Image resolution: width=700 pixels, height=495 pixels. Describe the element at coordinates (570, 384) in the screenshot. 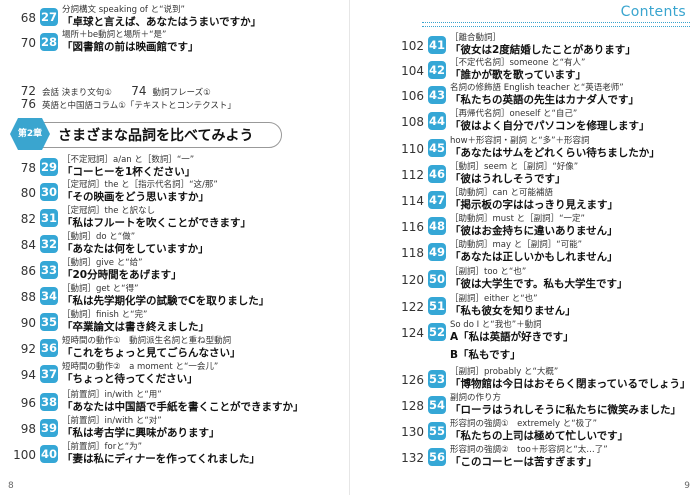

I see `example-sentence: 「博物館は今日はおそらく閉まっているでしょう」` at that location.